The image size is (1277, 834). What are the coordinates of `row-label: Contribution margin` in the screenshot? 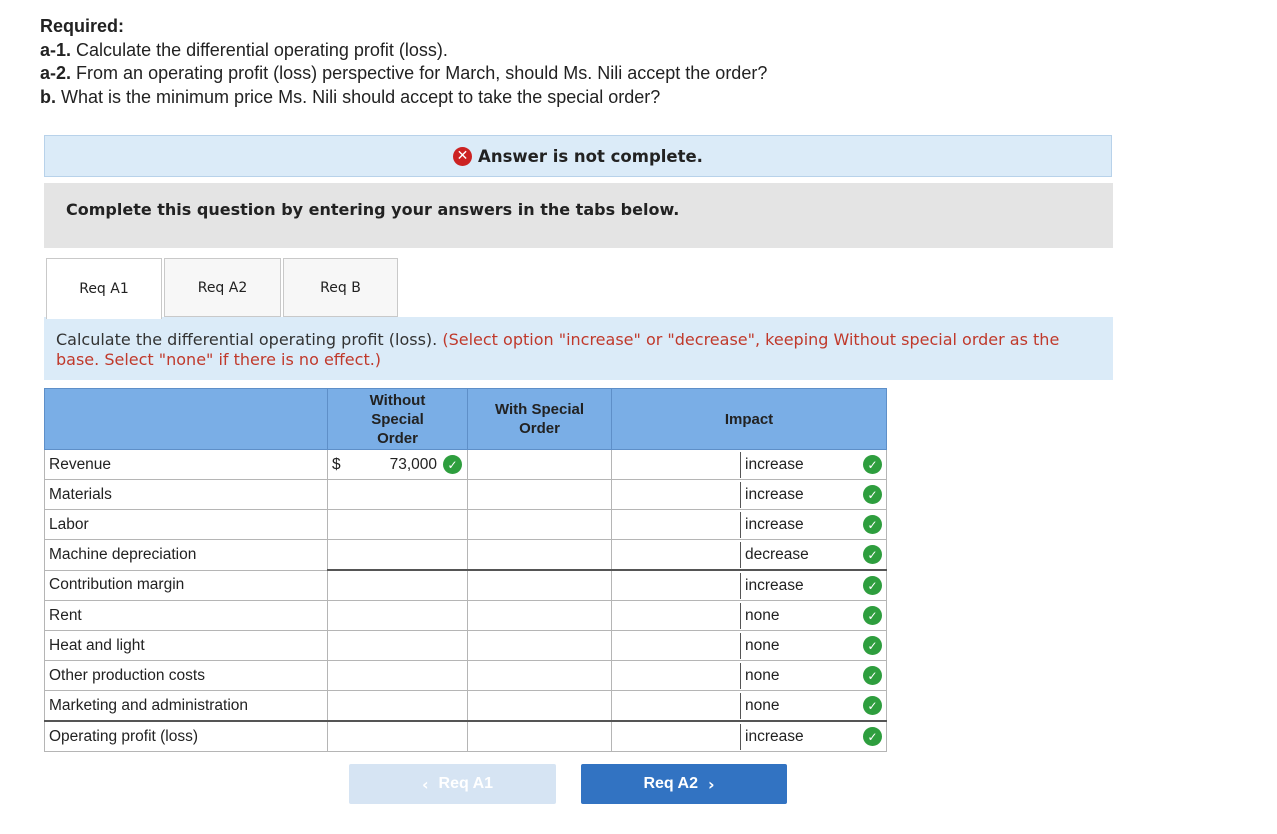 It's located at (186, 585).